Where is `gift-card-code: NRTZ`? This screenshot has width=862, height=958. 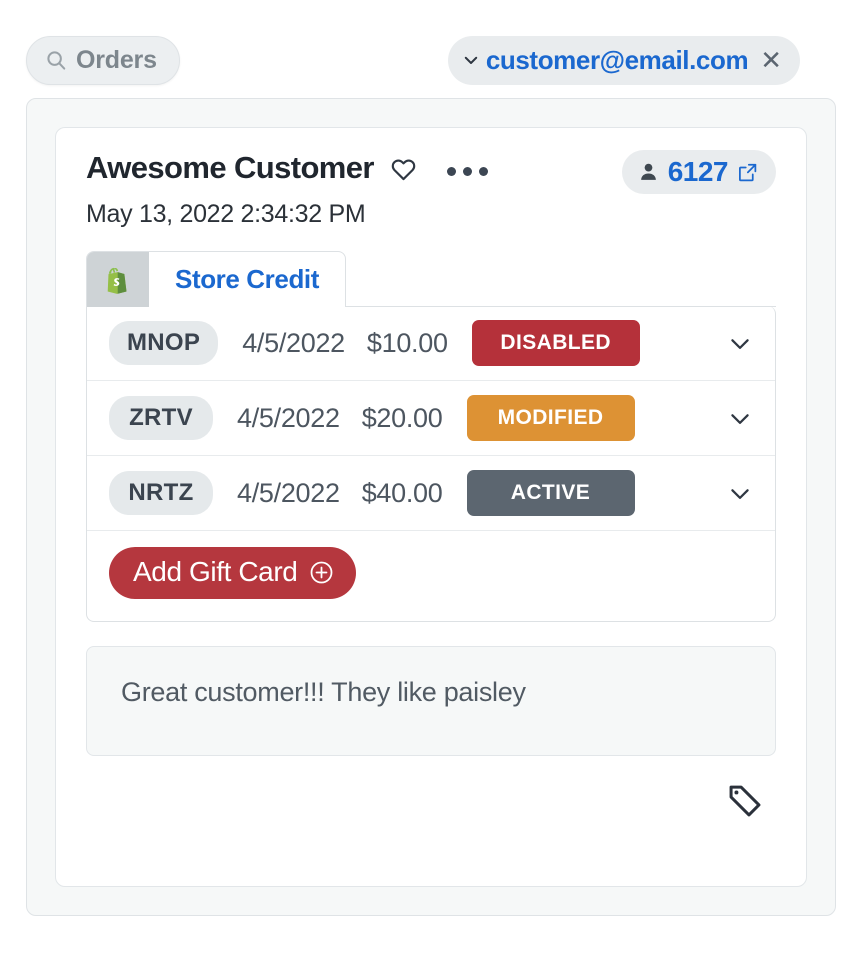 gift-card-code: NRTZ is located at coordinates (161, 493).